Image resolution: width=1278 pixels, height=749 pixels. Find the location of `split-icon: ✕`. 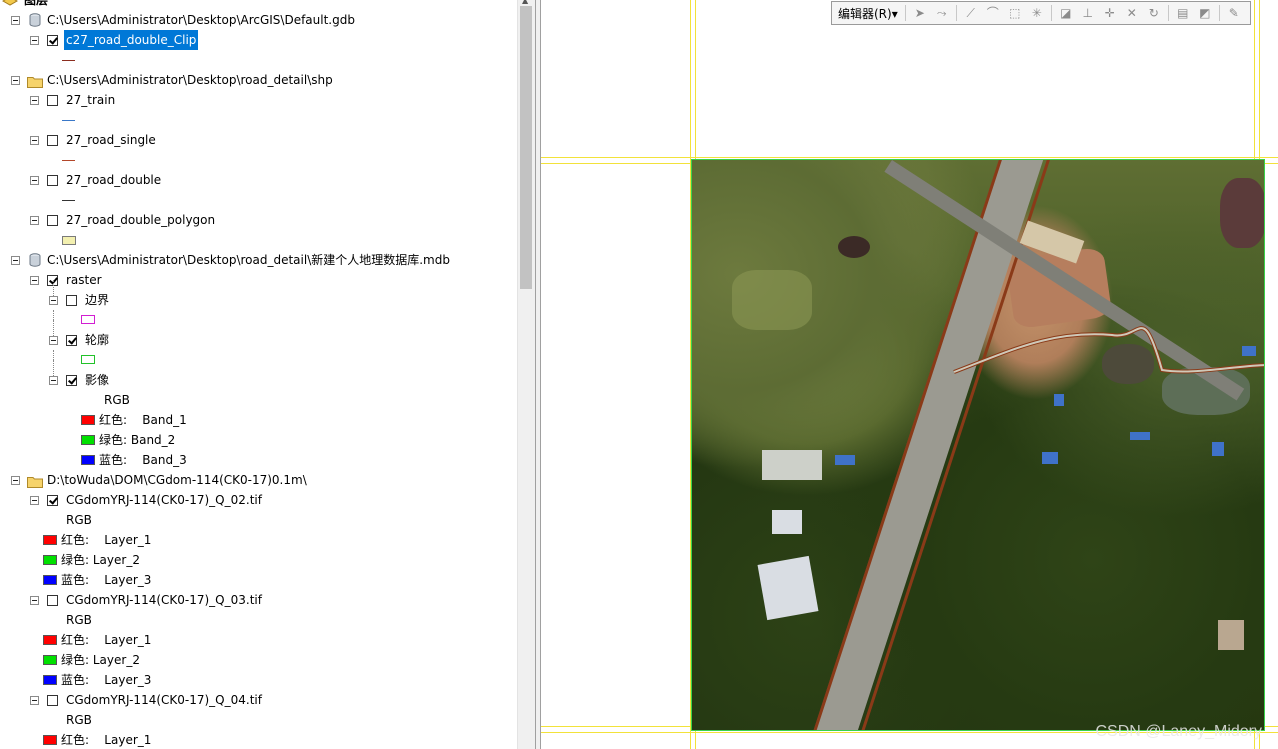

split-icon: ✕ is located at coordinates (1132, 13).